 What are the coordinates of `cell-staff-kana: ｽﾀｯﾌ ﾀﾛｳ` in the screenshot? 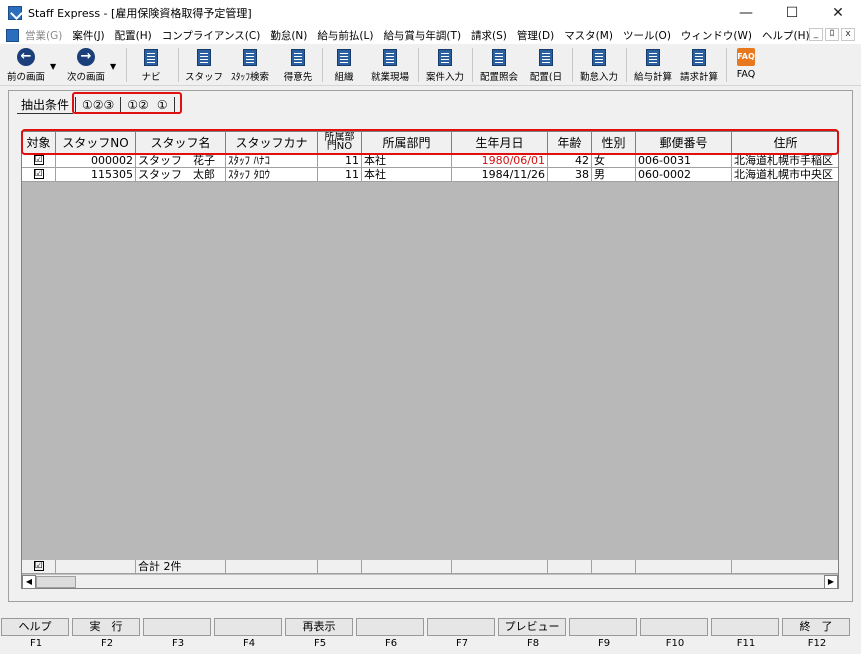 It's located at (272, 175).